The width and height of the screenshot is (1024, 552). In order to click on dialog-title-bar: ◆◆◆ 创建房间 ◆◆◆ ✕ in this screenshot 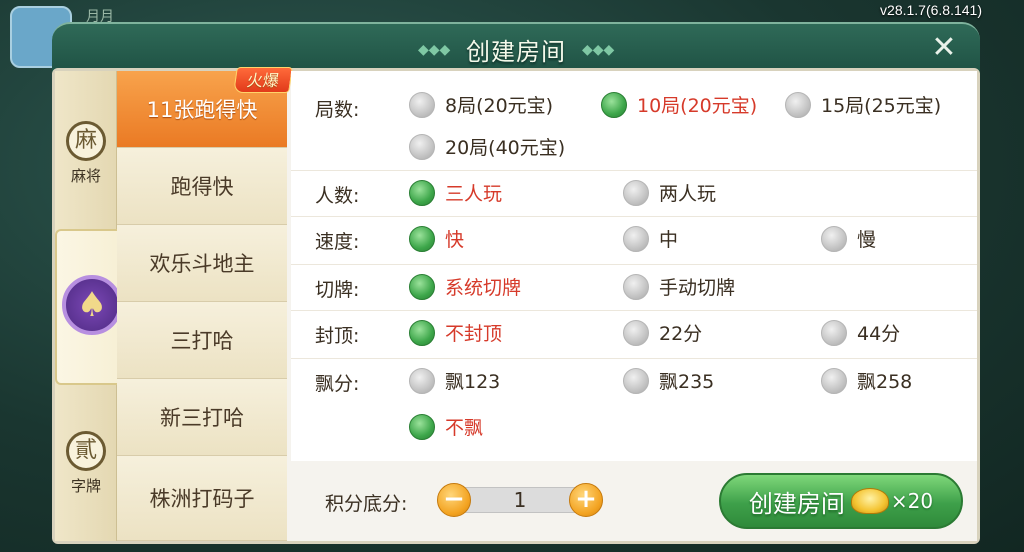, I will do `click(516, 47)`.